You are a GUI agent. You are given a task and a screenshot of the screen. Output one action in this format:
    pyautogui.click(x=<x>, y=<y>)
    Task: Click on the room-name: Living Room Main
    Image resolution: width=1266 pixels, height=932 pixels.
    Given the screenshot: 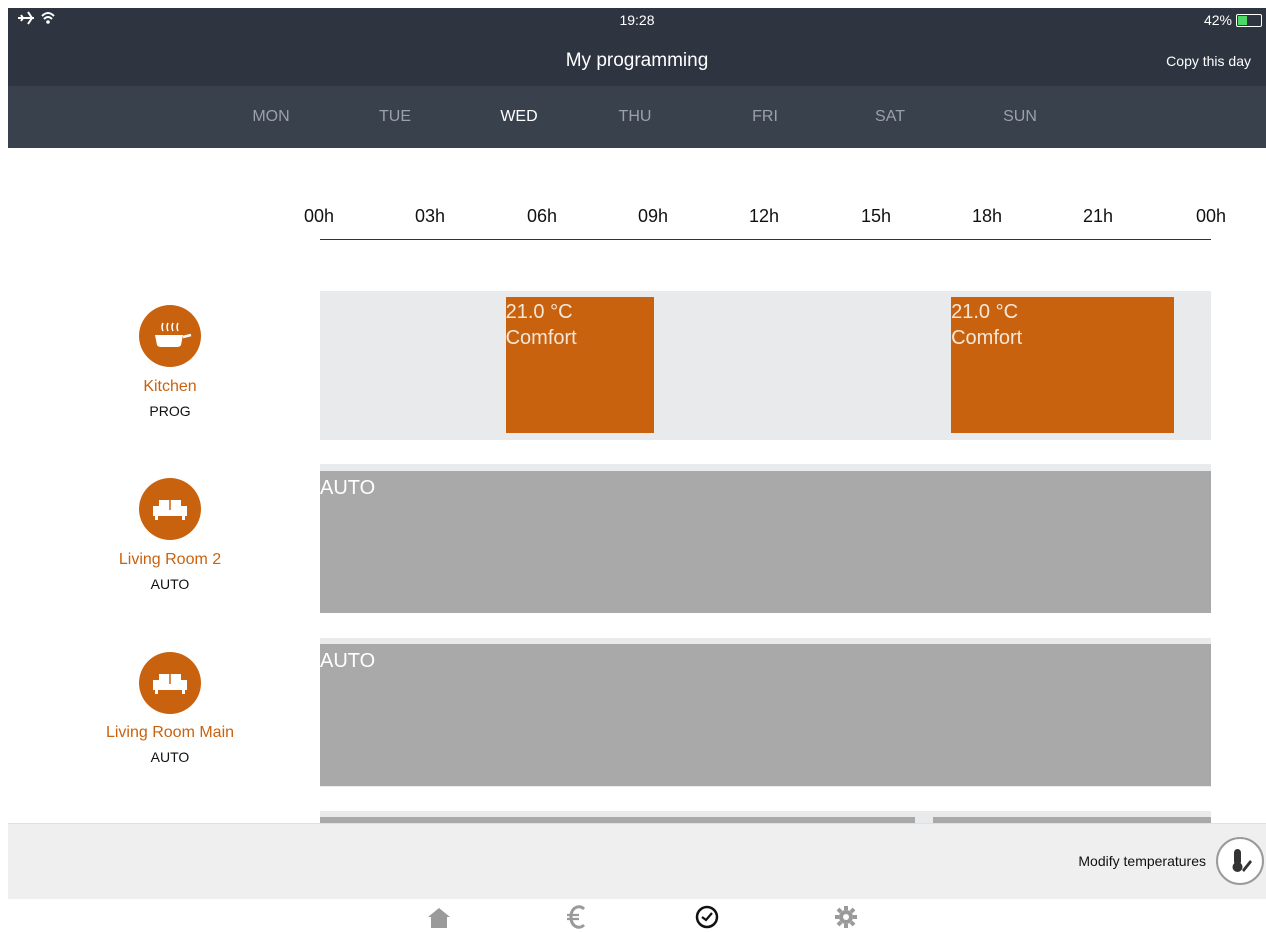 What is the action you would take?
    pyautogui.click(x=170, y=732)
    